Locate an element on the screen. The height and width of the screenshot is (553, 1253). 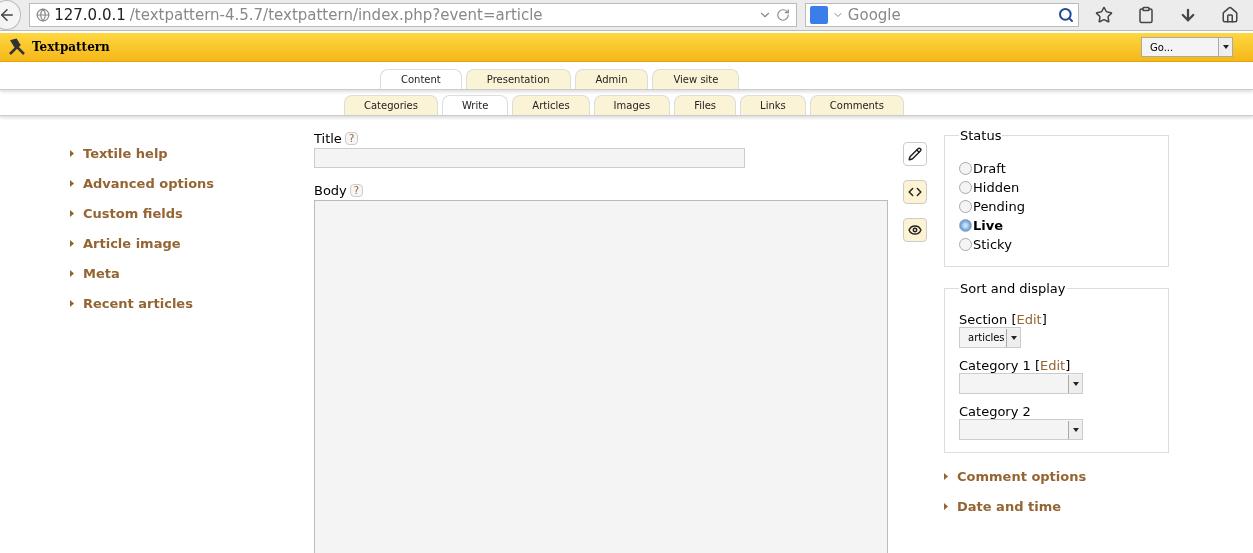
status-option: Pending is located at coordinates (1056, 206).